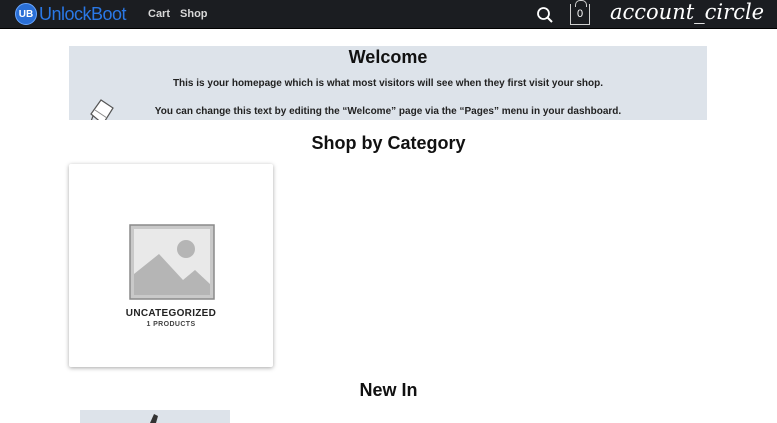  What do you see at coordinates (172, 262) in the screenshot?
I see `placeholder-image-icon` at bounding box center [172, 262].